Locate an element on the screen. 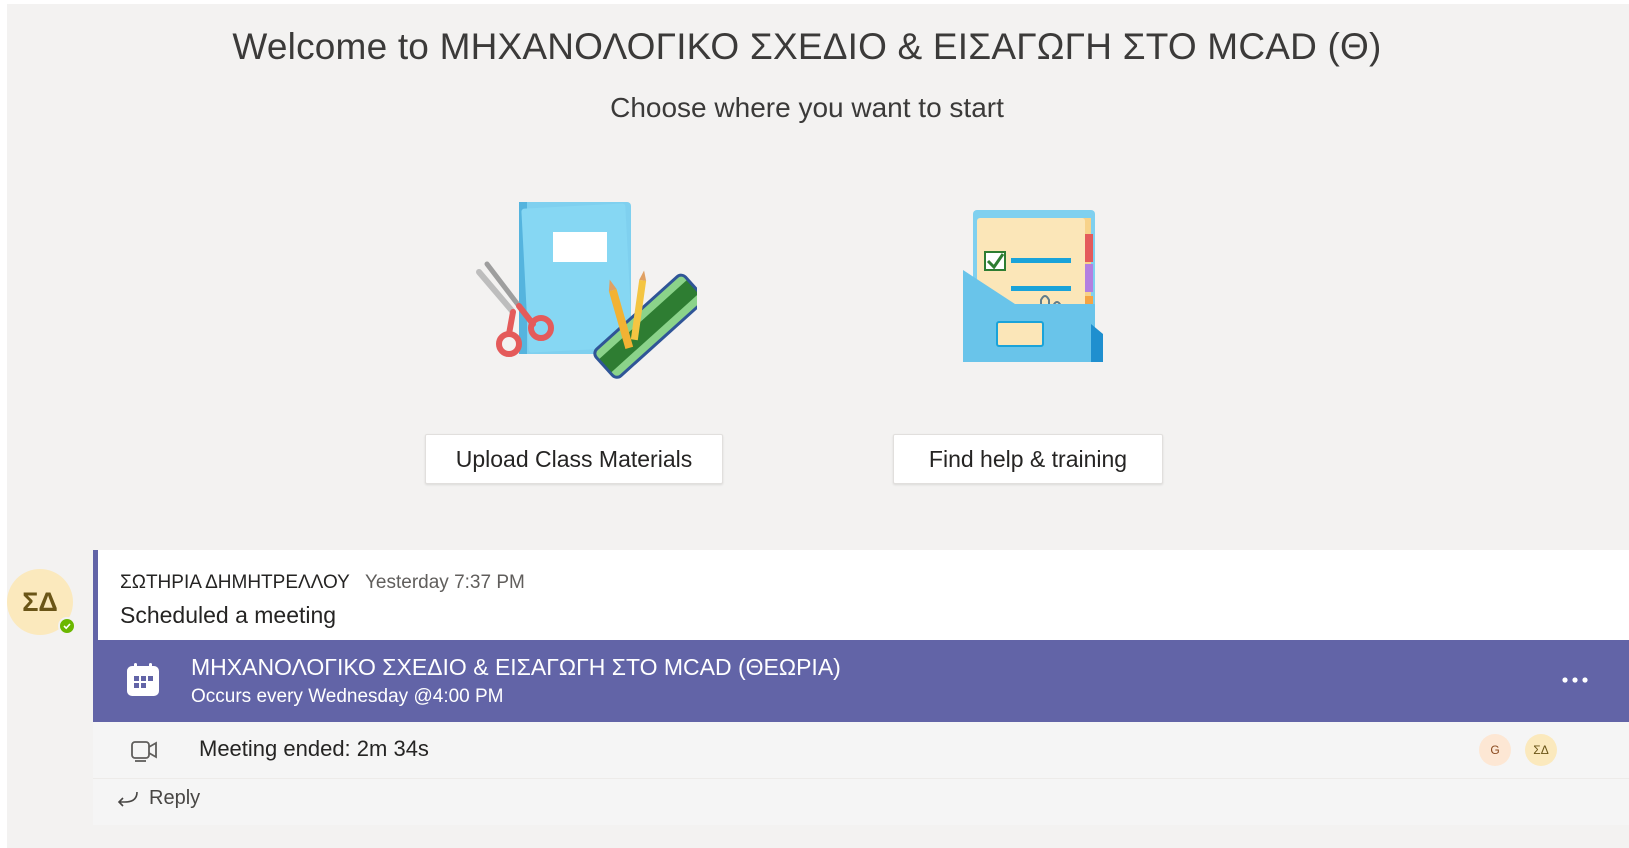 Image resolution: width=1629 pixels, height=848 pixels. calendar-icon is located at coordinates (143, 679).